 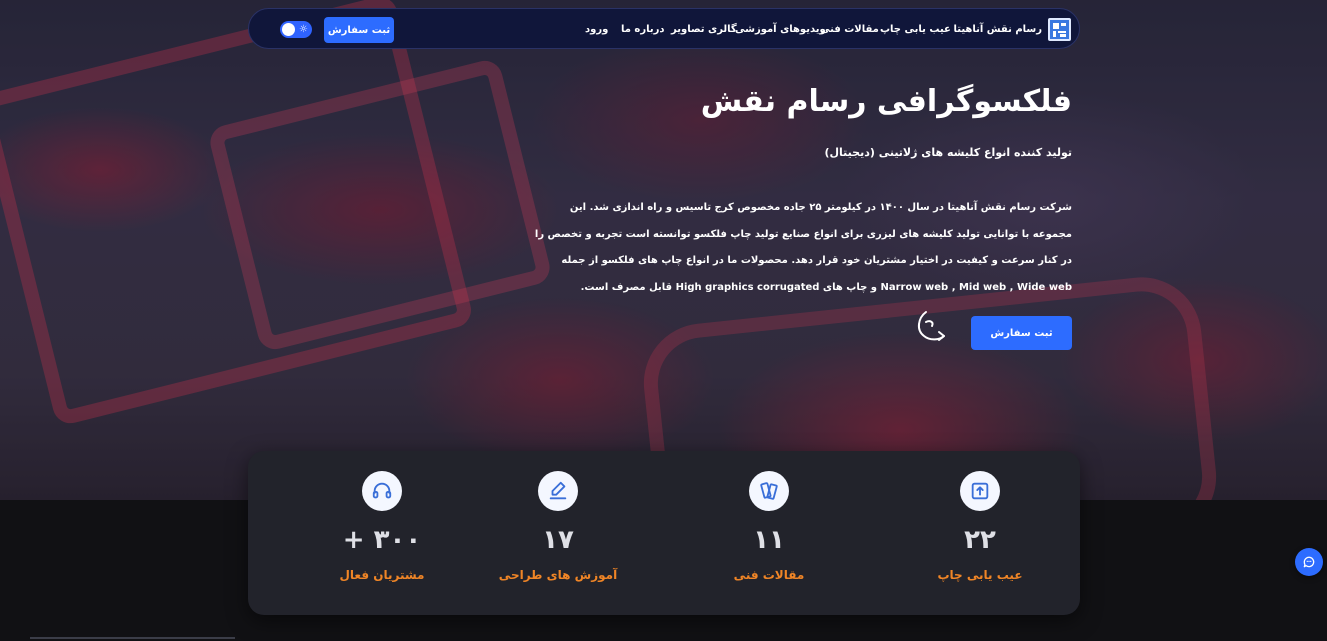 What do you see at coordinates (382, 491) in the screenshot?
I see `headset-icon` at bounding box center [382, 491].